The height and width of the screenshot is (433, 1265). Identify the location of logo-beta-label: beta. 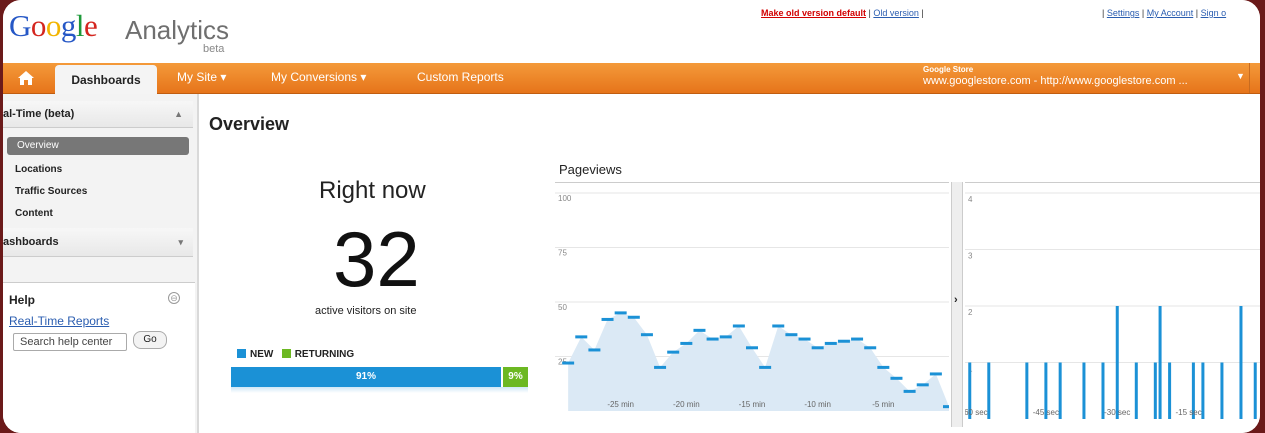
(214, 49).